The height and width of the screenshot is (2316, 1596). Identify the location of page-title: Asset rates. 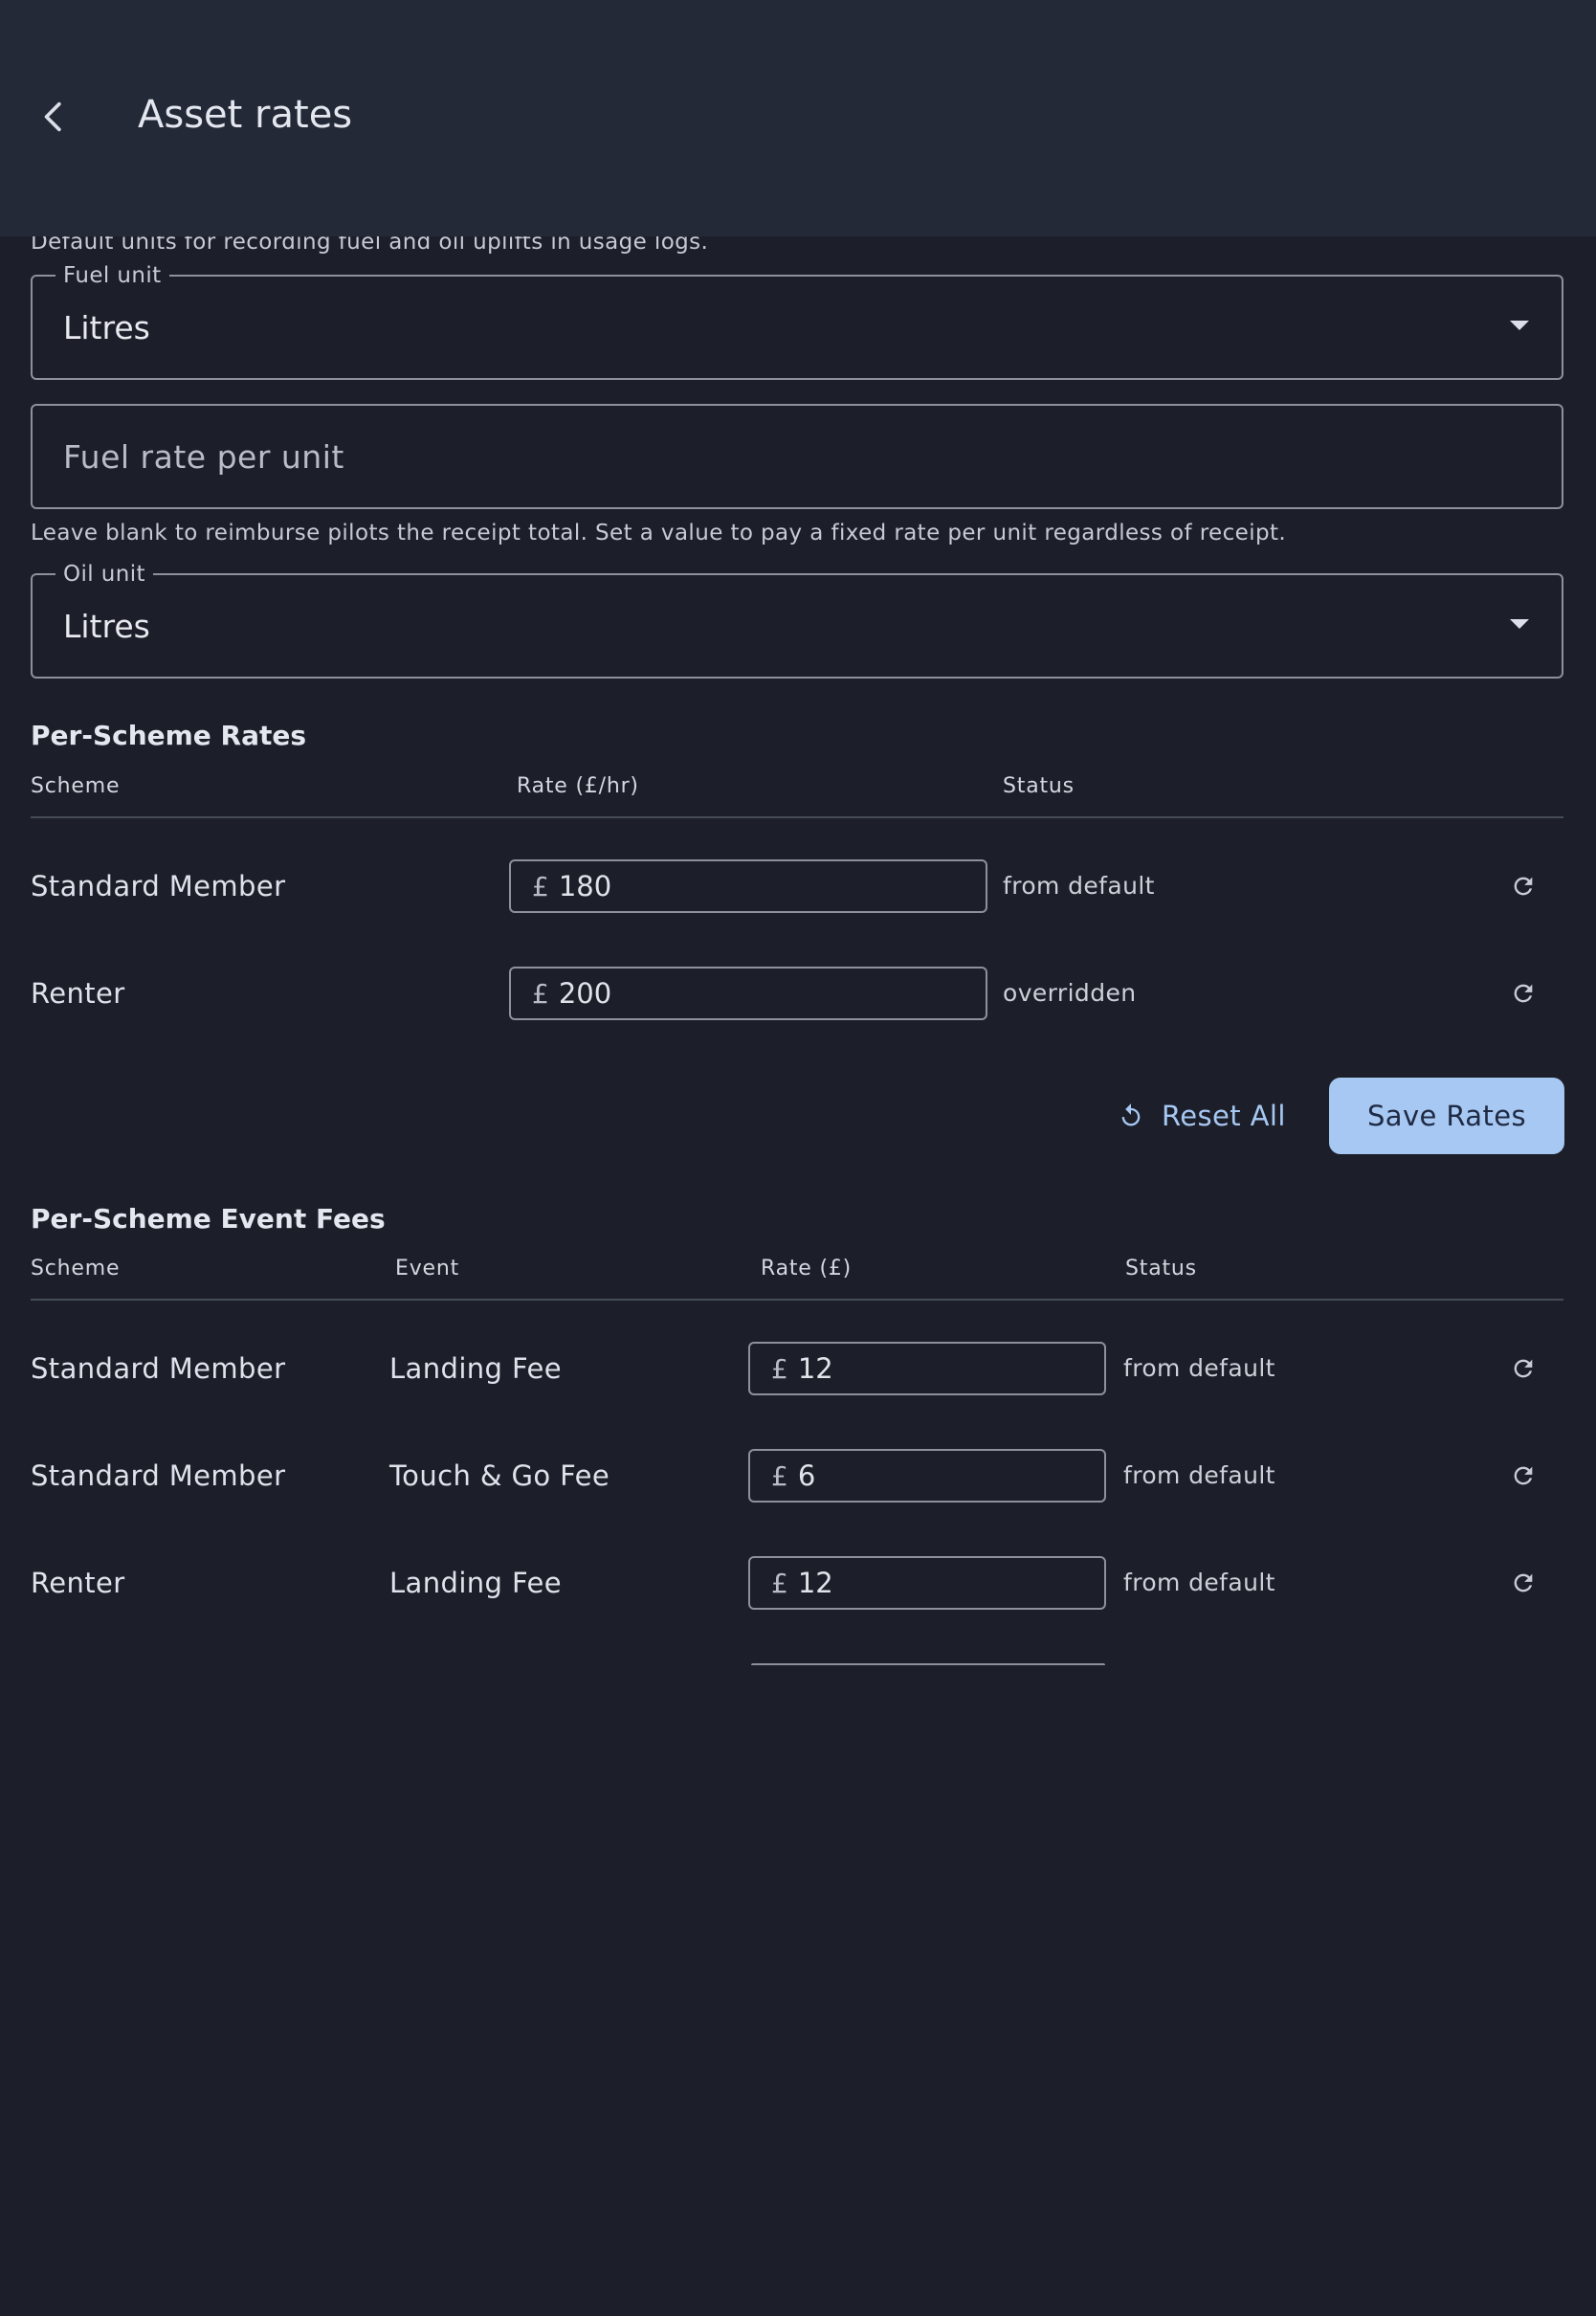
(246, 115).